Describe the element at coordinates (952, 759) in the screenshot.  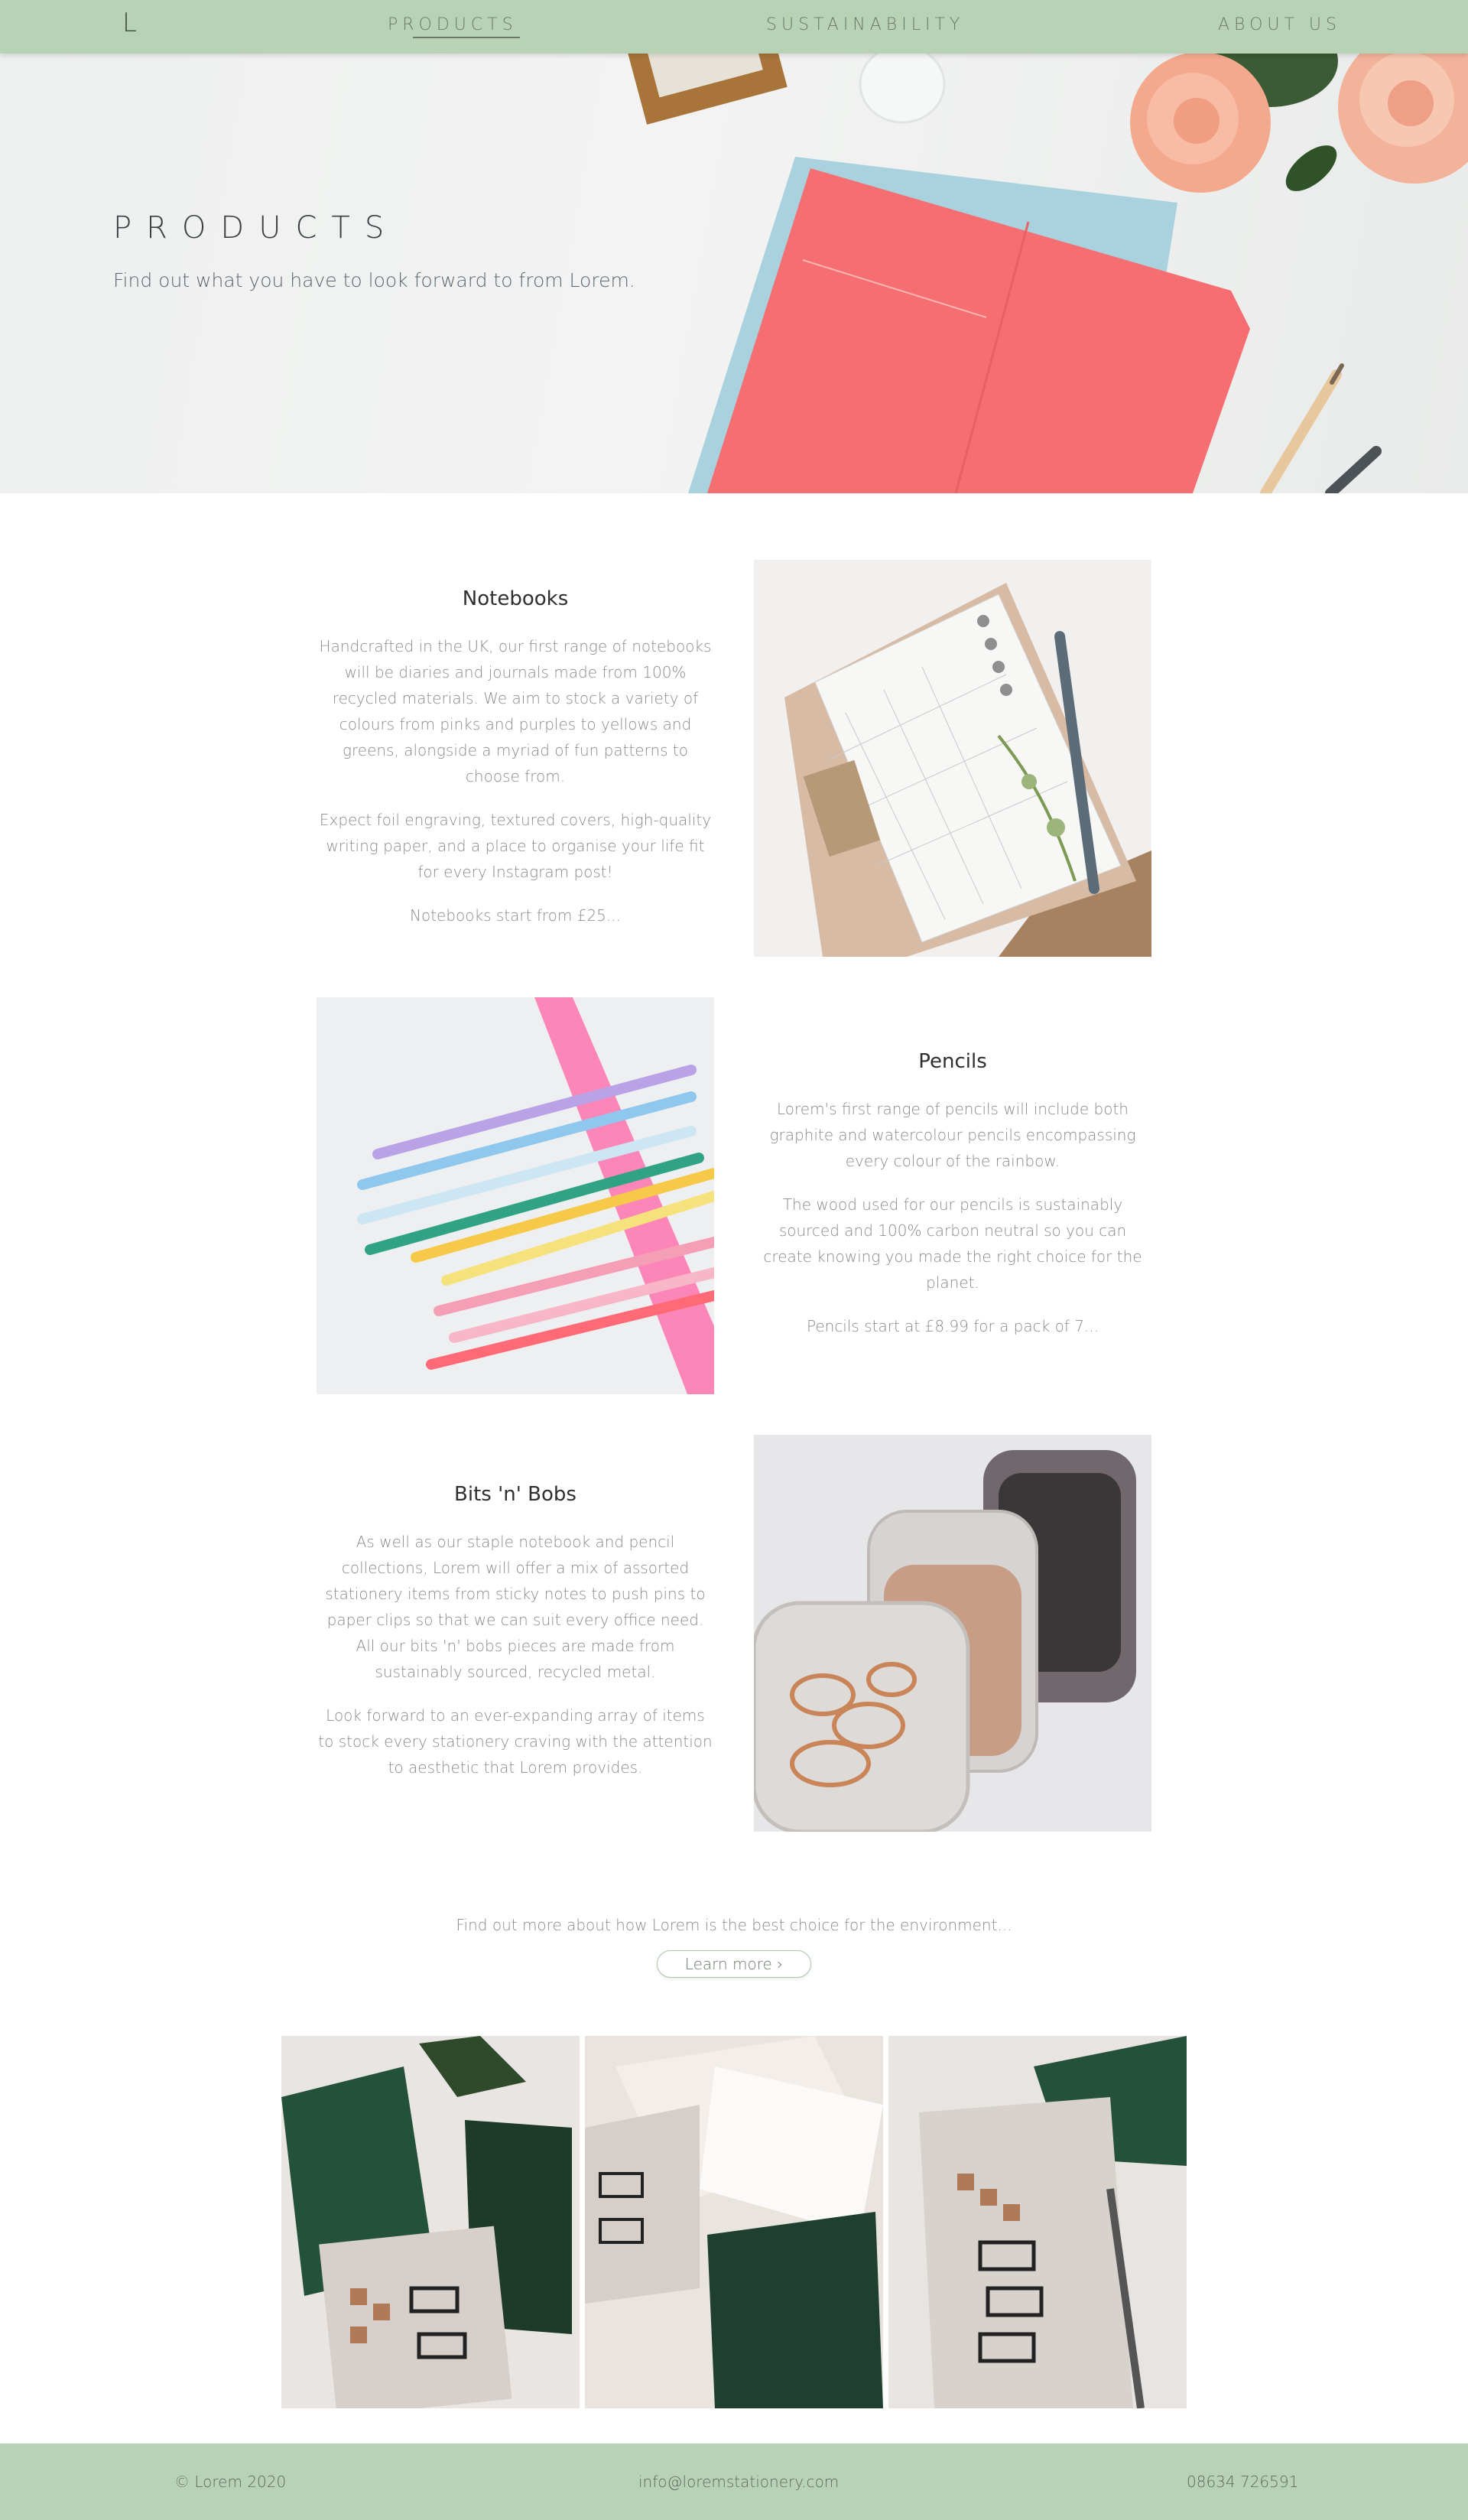
I see `notebooks-photo` at that location.